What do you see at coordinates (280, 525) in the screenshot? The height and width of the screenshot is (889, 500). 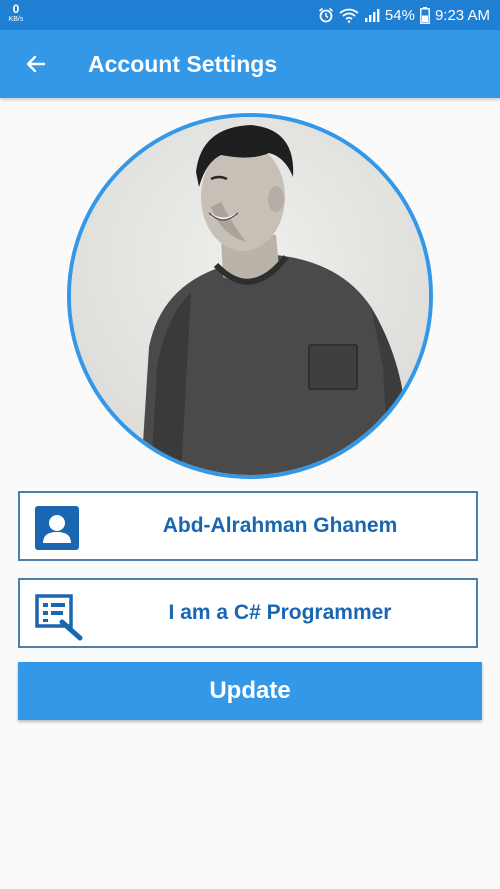 I see `name-field-value: Abd-Alrahman Ghanem` at bounding box center [280, 525].